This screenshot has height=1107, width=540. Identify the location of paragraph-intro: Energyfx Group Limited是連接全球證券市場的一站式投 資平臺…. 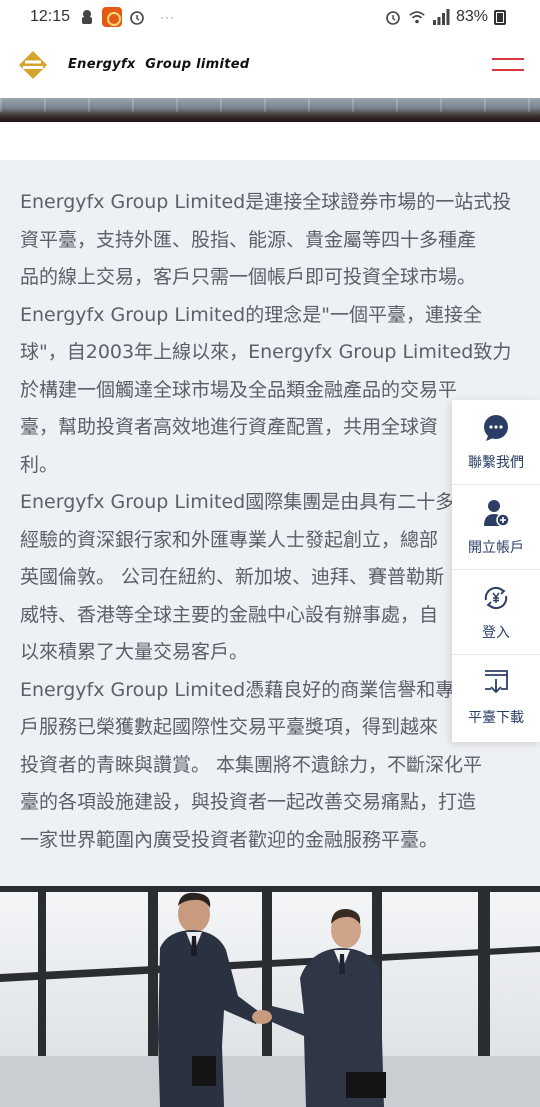
(270, 240).